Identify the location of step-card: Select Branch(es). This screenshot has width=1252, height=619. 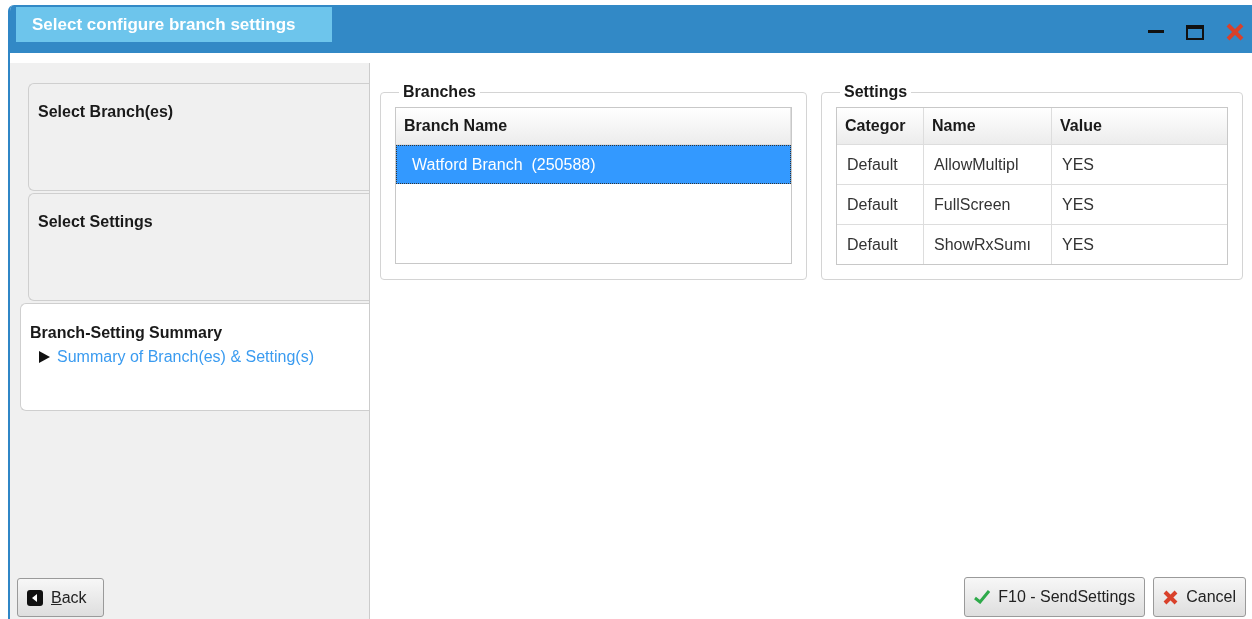
(198, 137).